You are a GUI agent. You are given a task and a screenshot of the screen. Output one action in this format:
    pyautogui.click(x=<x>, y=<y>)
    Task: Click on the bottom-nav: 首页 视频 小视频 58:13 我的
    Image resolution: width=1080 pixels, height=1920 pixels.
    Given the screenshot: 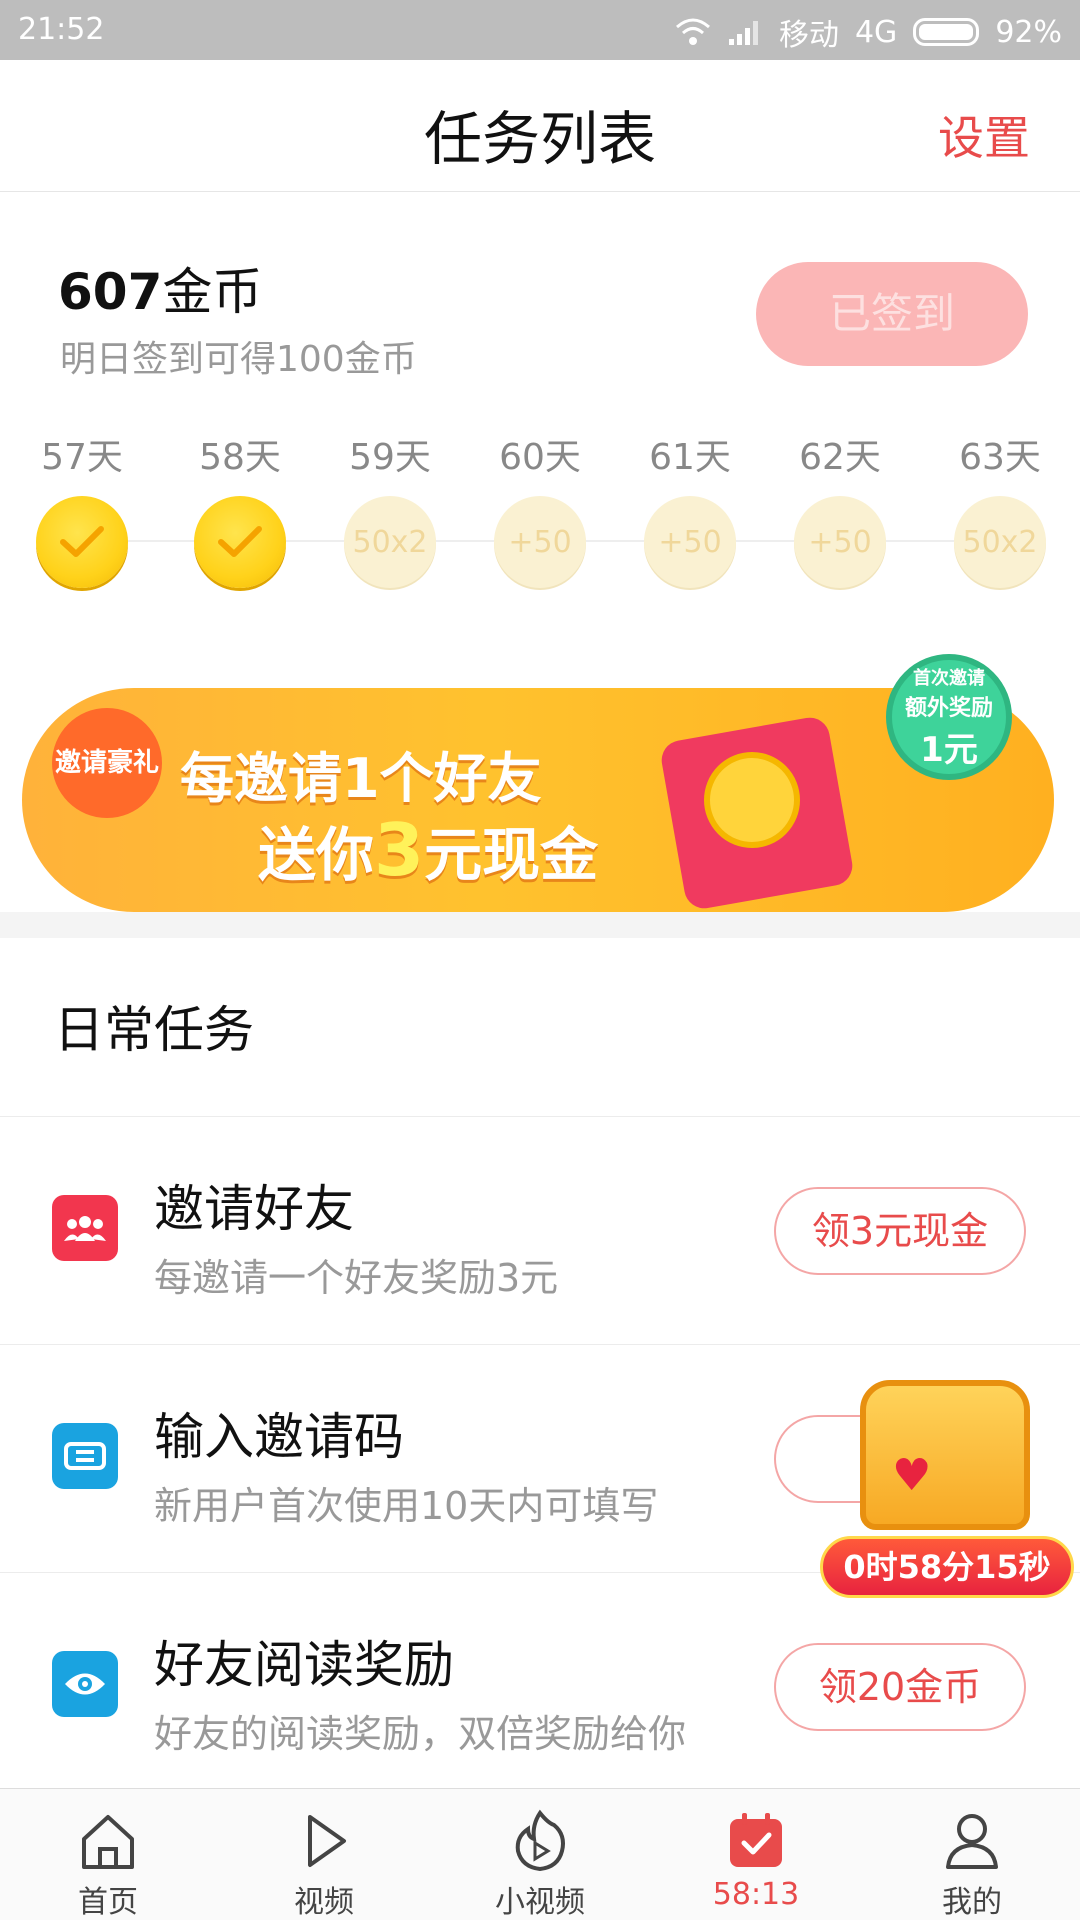 What is the action you would take?
    pyautogui.click(x=540, y=1854)
    